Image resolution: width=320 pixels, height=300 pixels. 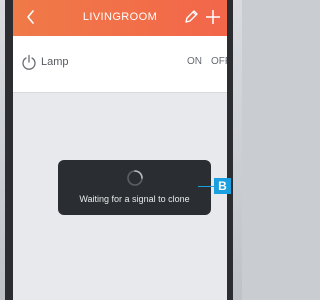 What do you see at coordinates (206, 186) in the screenshot?
I see `callout-connector` at bounding box center [206, 186].